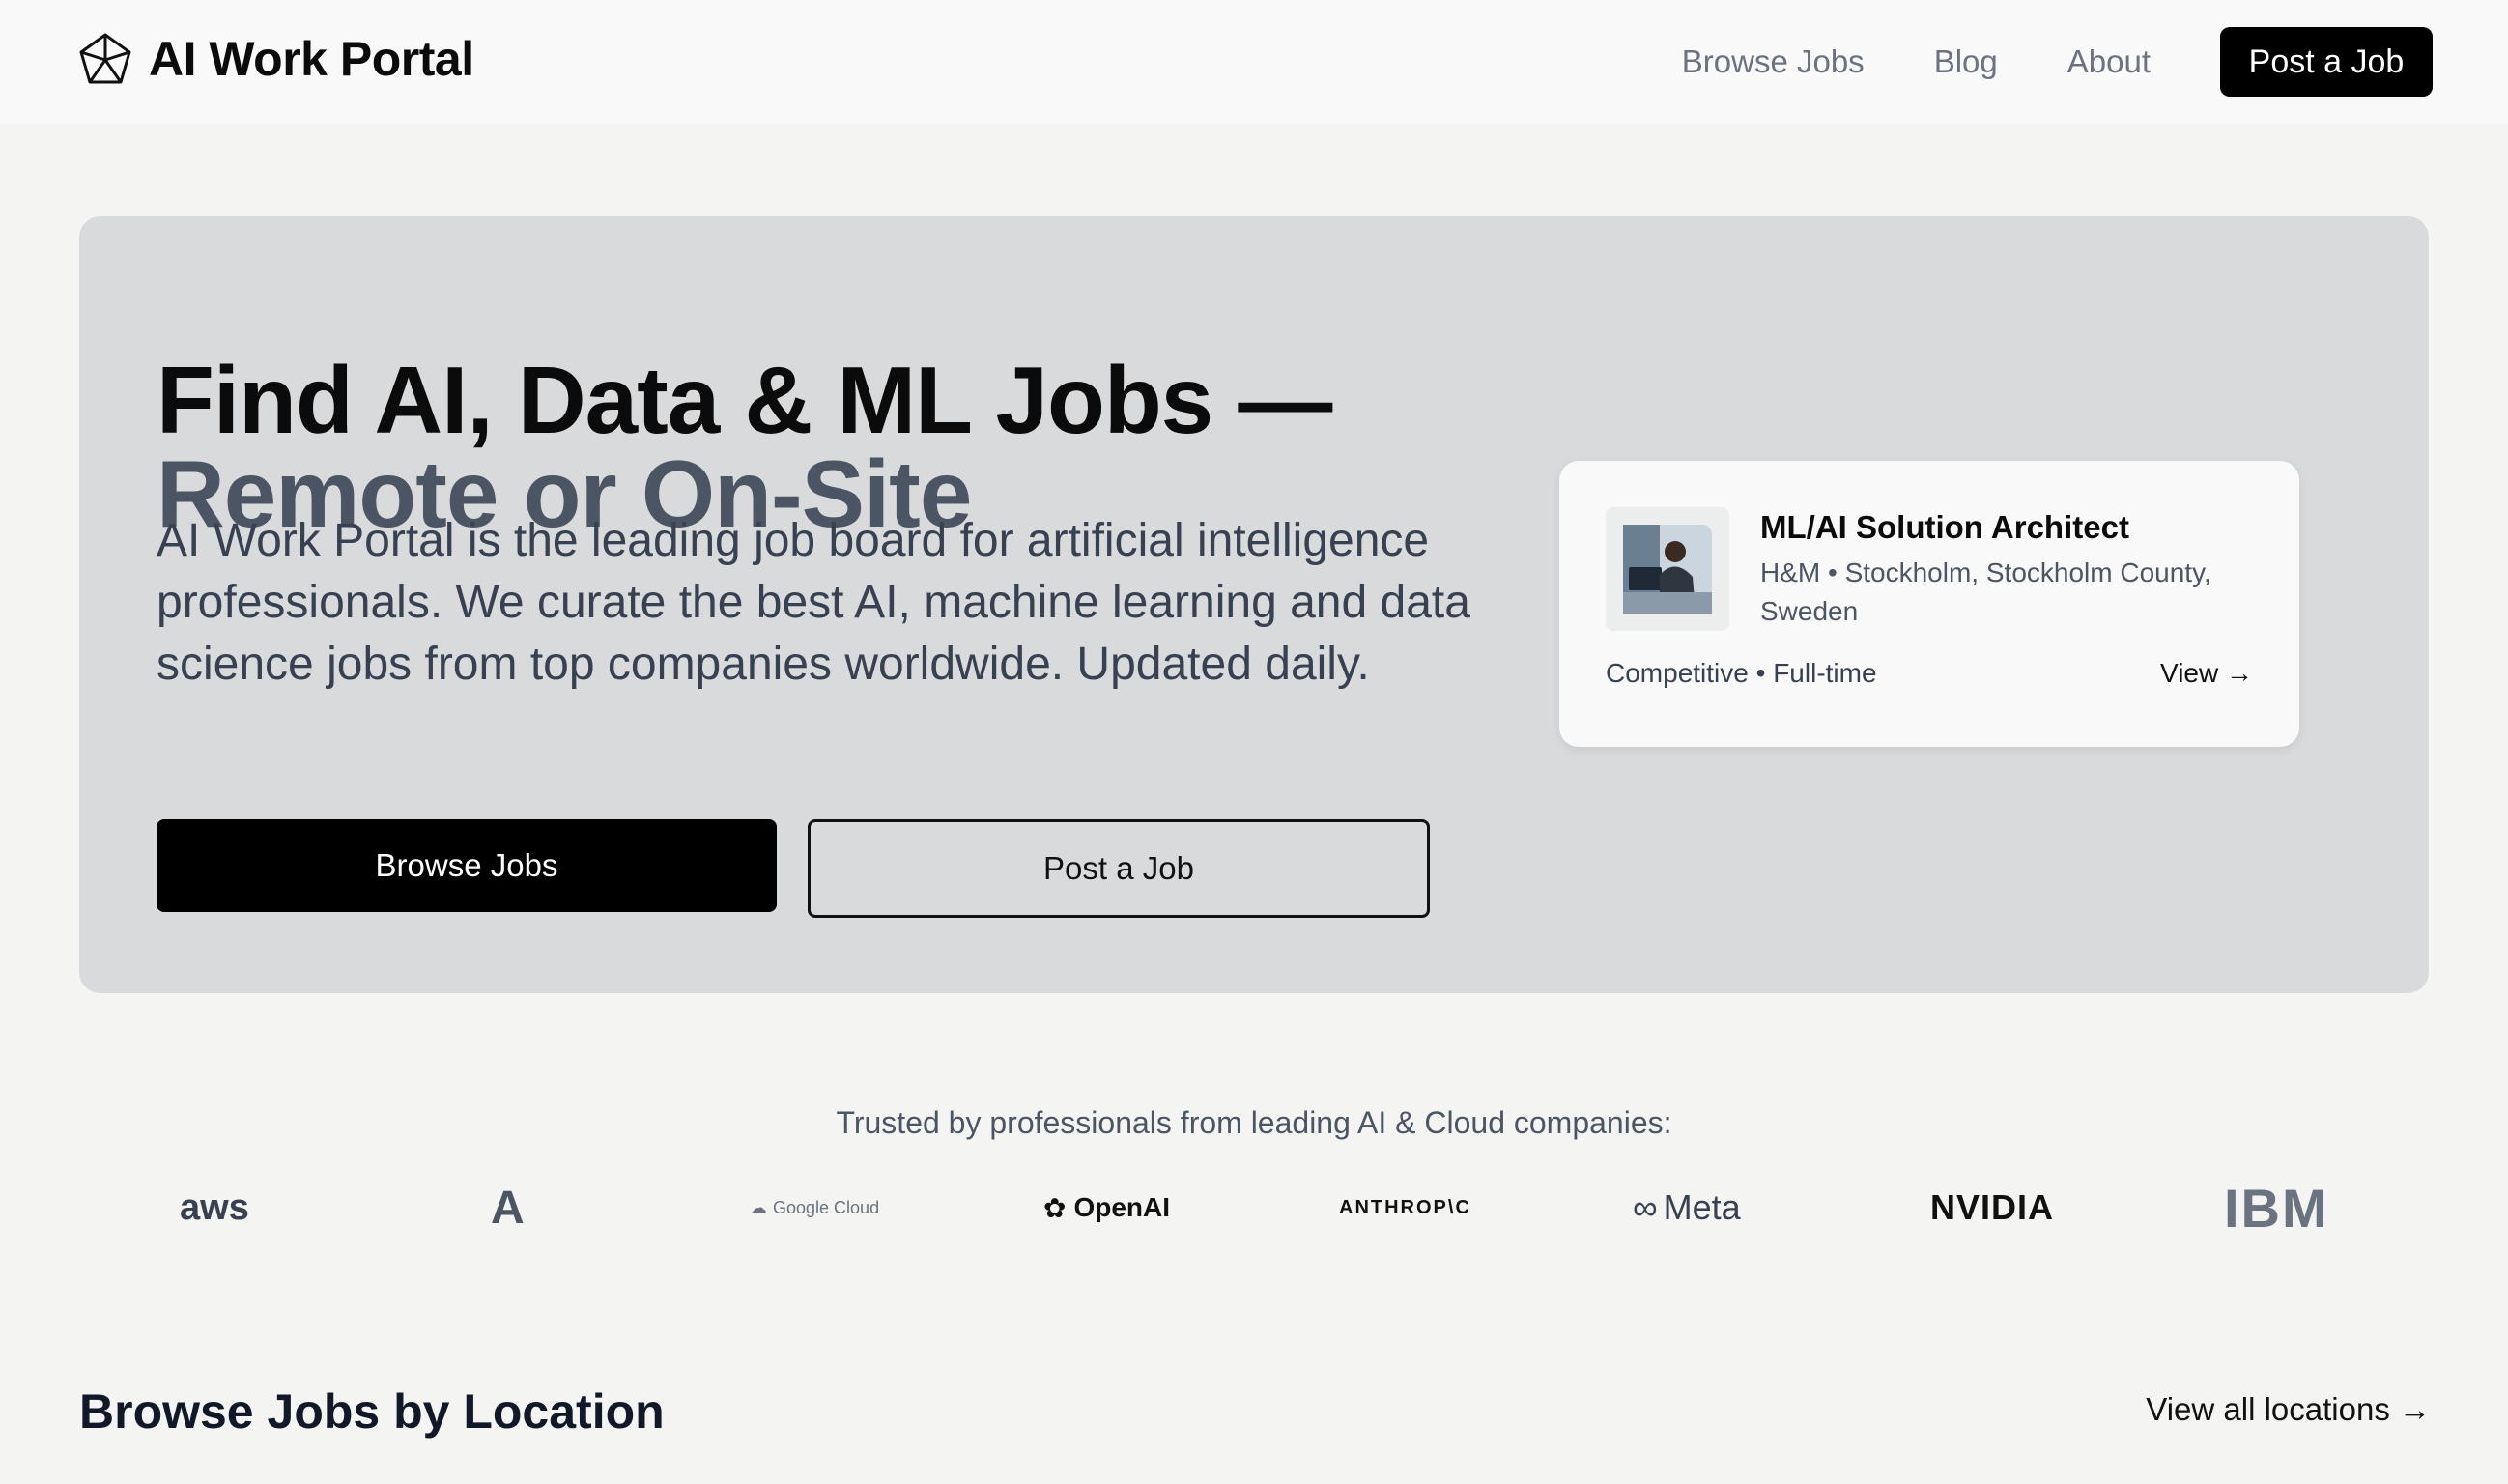 This screenshot has height=1484, width=2508. I want to click on nav-about: About, so click(2109, 61).